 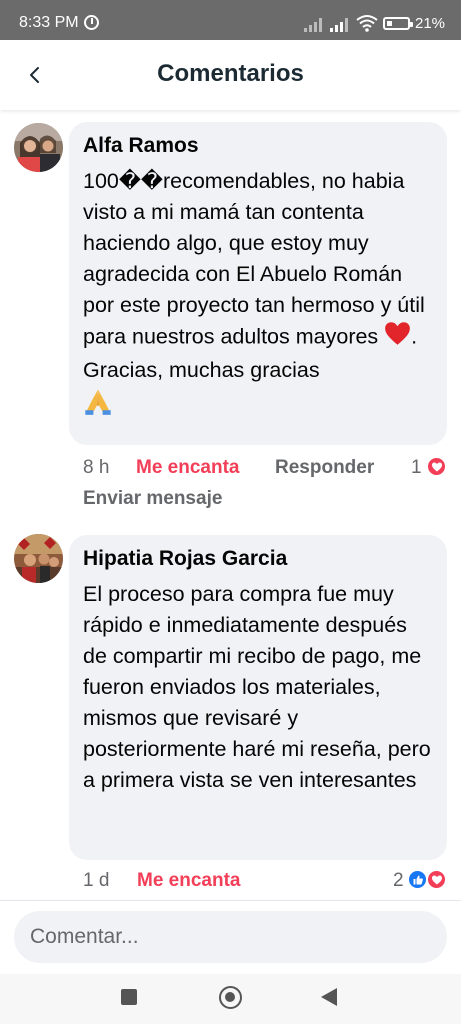 What do you see at coordinates (129, 997) in the screenshot?
I see `recent-apps-button` at bounding box center [129, 997].